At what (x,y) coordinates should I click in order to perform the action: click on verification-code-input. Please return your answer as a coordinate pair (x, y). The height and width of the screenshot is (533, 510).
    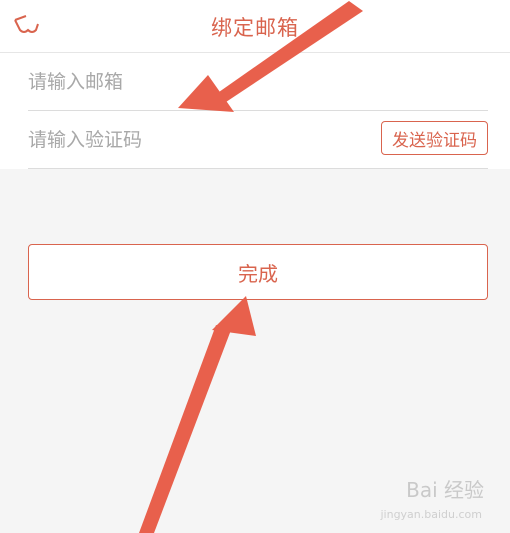
    Looking at the image, I should click on (188, 140).